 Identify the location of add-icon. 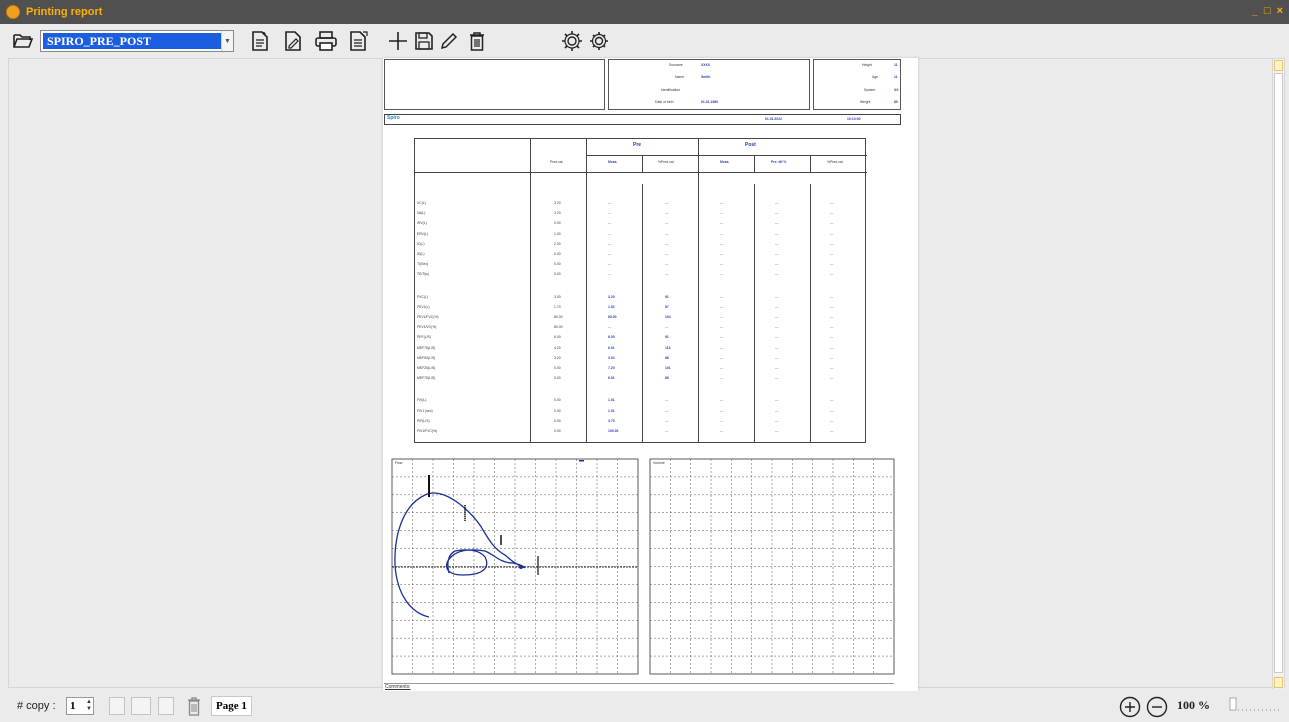
(398, 41).